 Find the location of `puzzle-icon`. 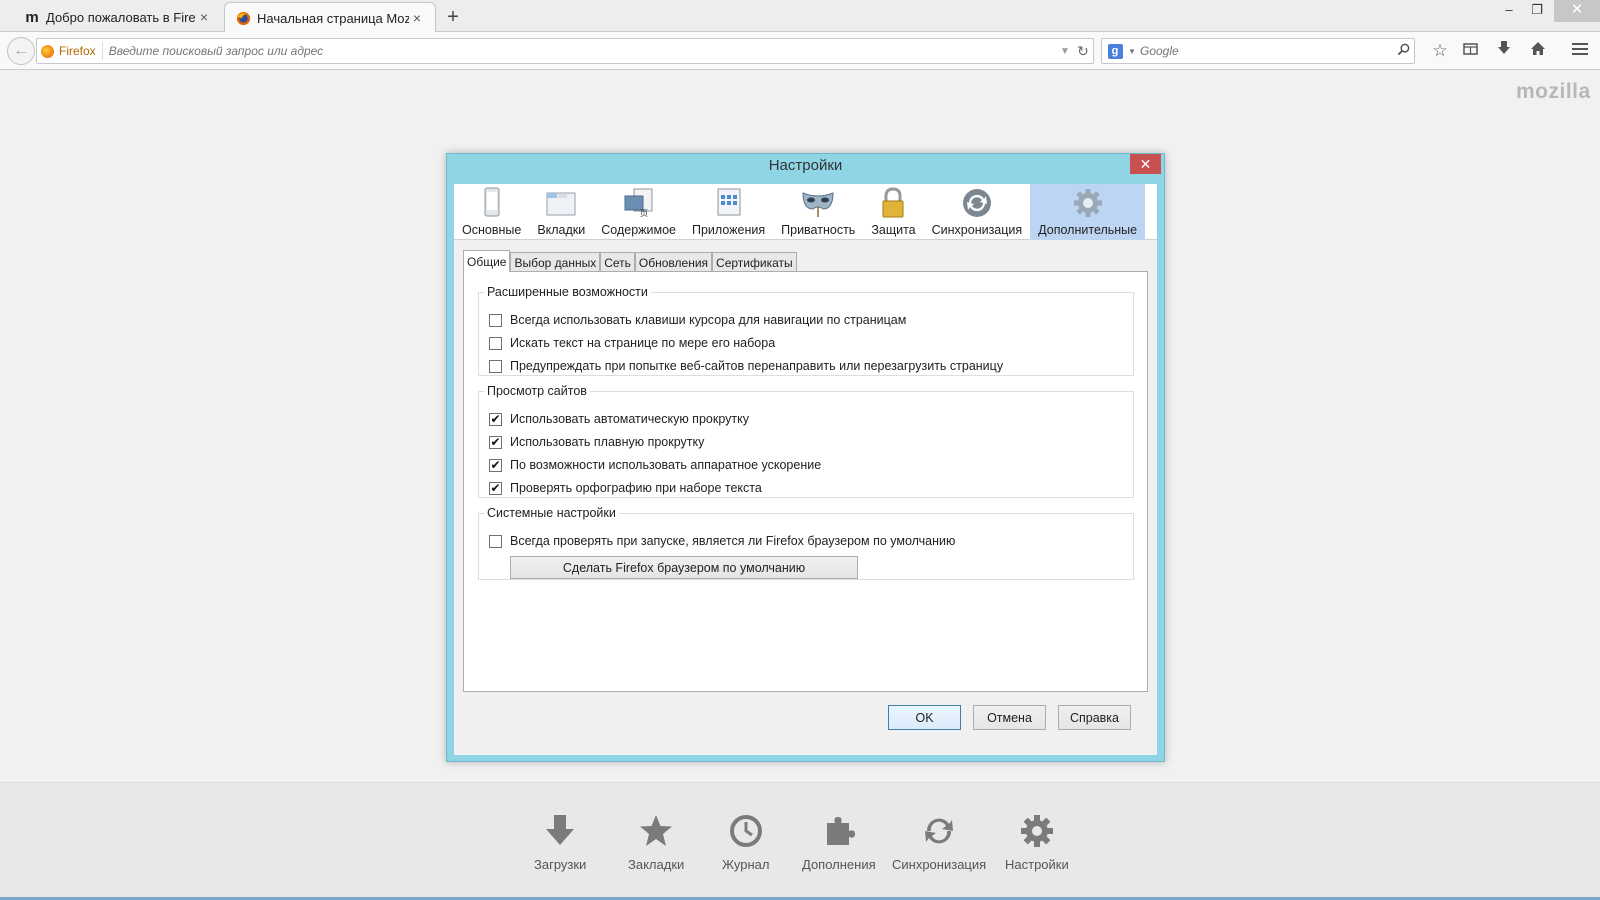

puzzle-icon is located at coordinates (840, 831).